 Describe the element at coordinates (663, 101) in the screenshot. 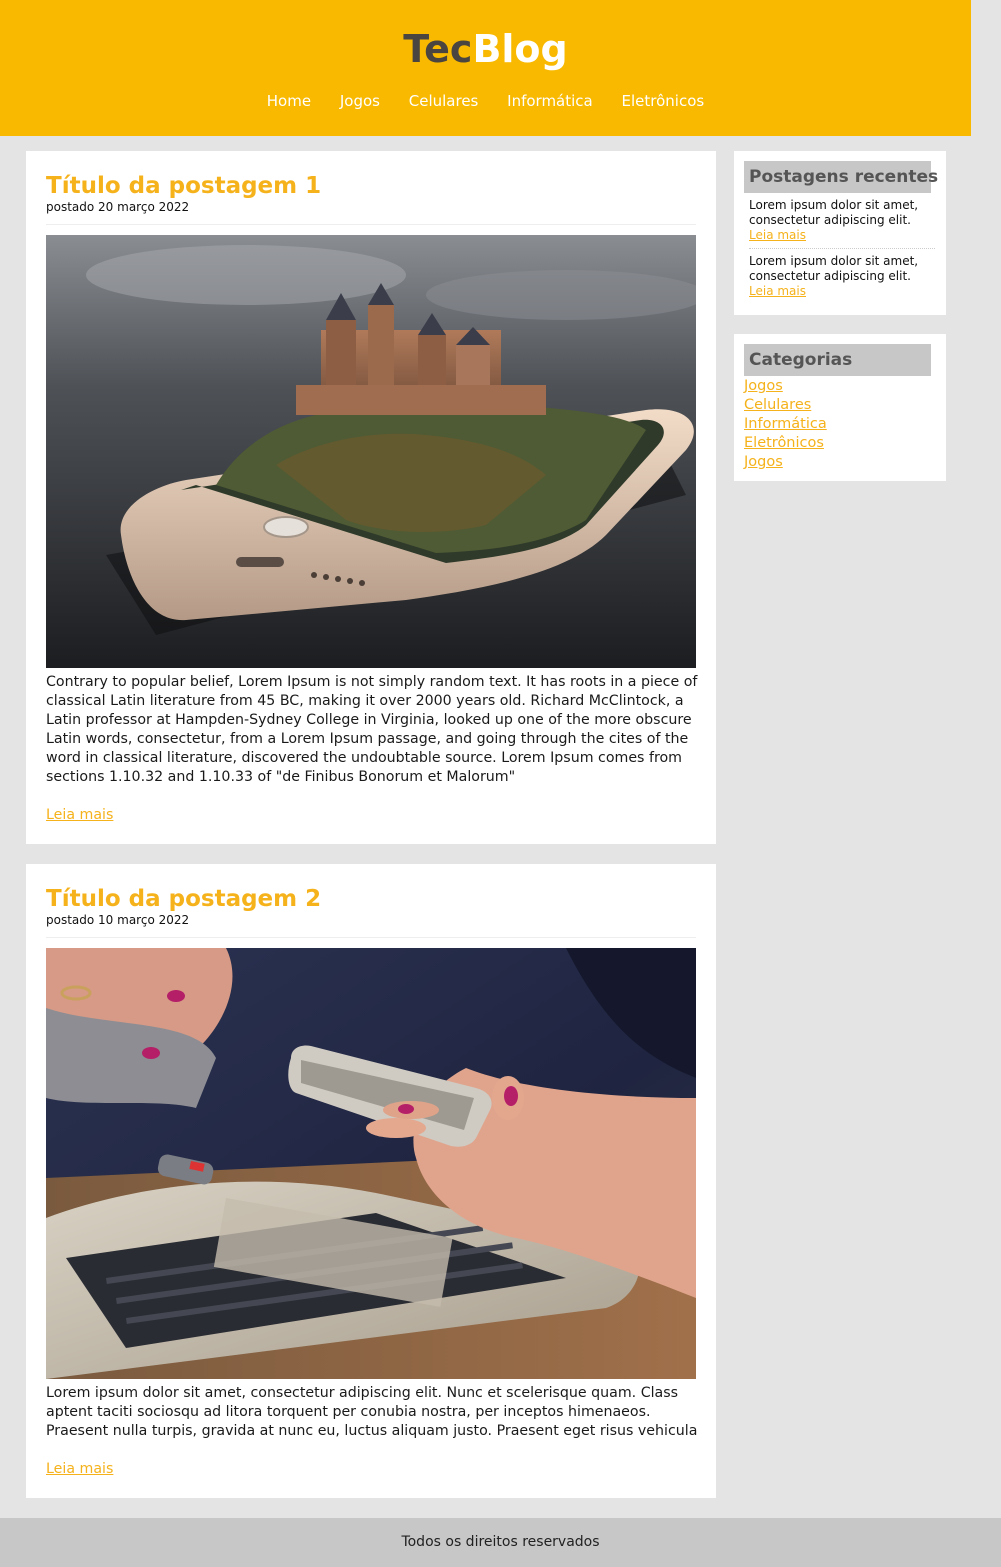

I see `nav-eletronicos: Eletrônicos` at that location.